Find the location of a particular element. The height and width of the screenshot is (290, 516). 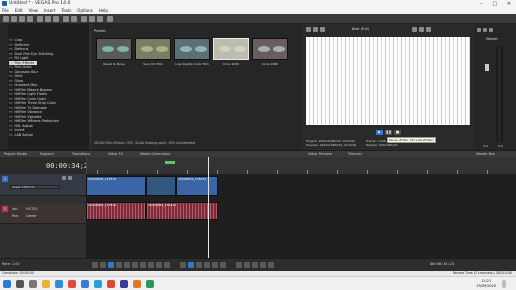

save-snapshot-icon is located at coordinates (428, 29).